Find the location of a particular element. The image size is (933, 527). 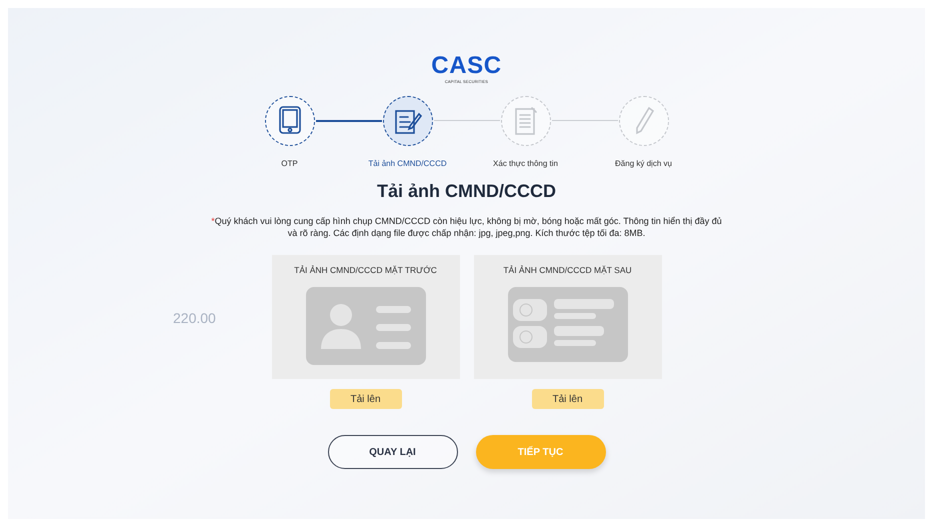

upload-panel: TẢI ẢNH CMND/CCCD MẶT TRƯỚC is located at coordinates (366, 317).